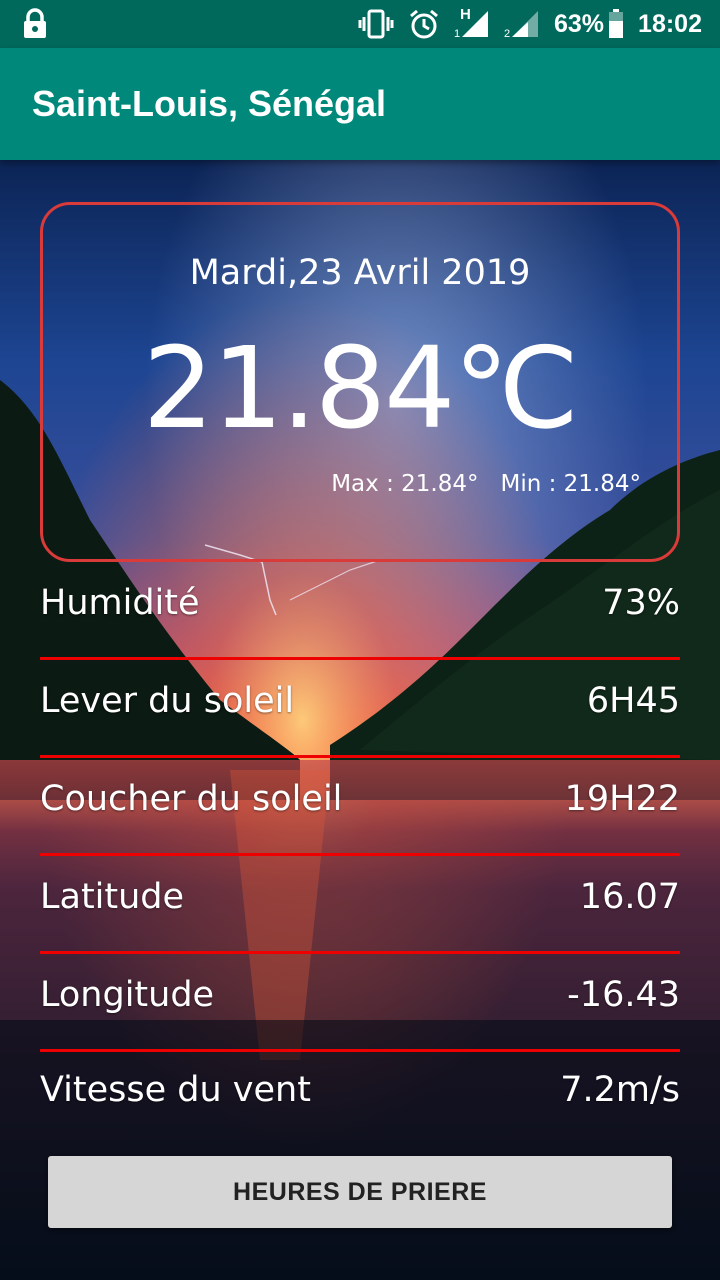  I want to click on status-bar: H 1 2 63% 18:02, so click(360, 24).